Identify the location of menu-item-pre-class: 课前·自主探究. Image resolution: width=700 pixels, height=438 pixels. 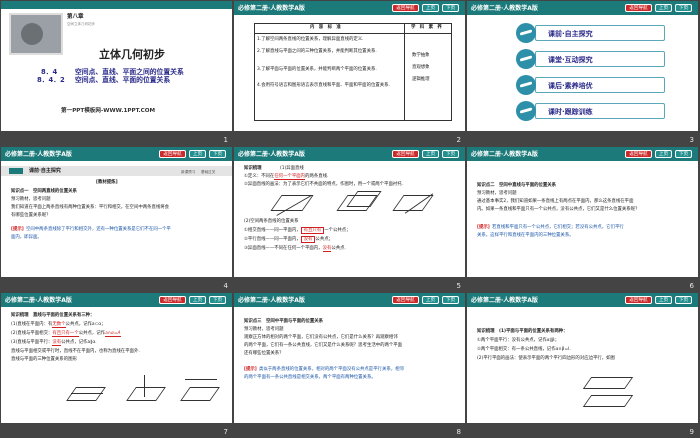
(590, 33).